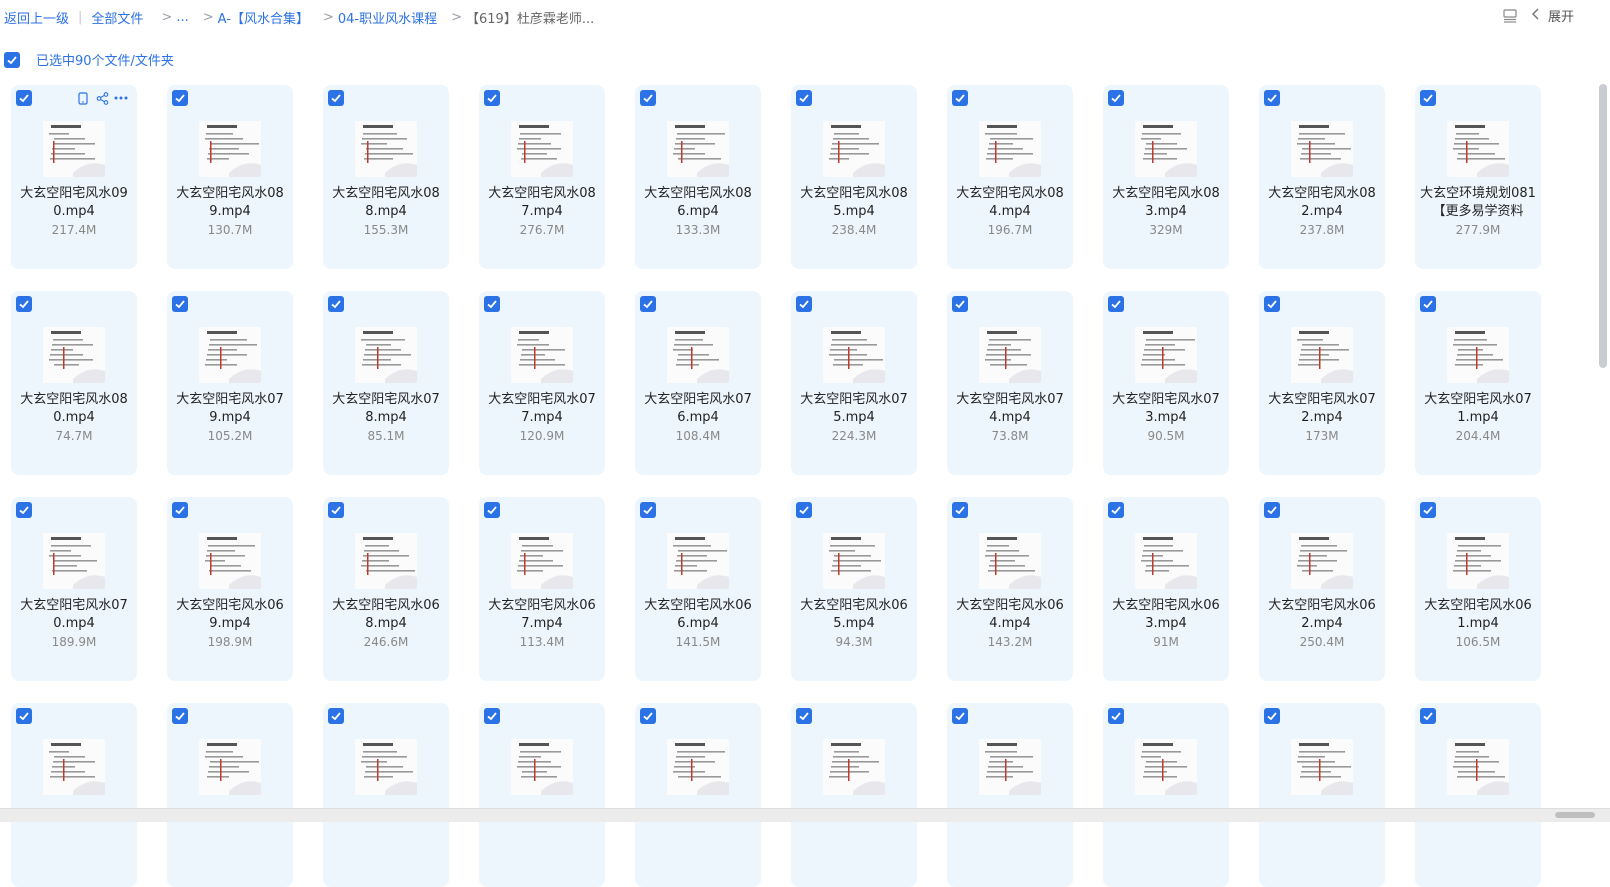  What do you see at coordinates (1552, 15) in the screenshot?
I see `expand-button: 展开` at bounding box center [1552, 15].